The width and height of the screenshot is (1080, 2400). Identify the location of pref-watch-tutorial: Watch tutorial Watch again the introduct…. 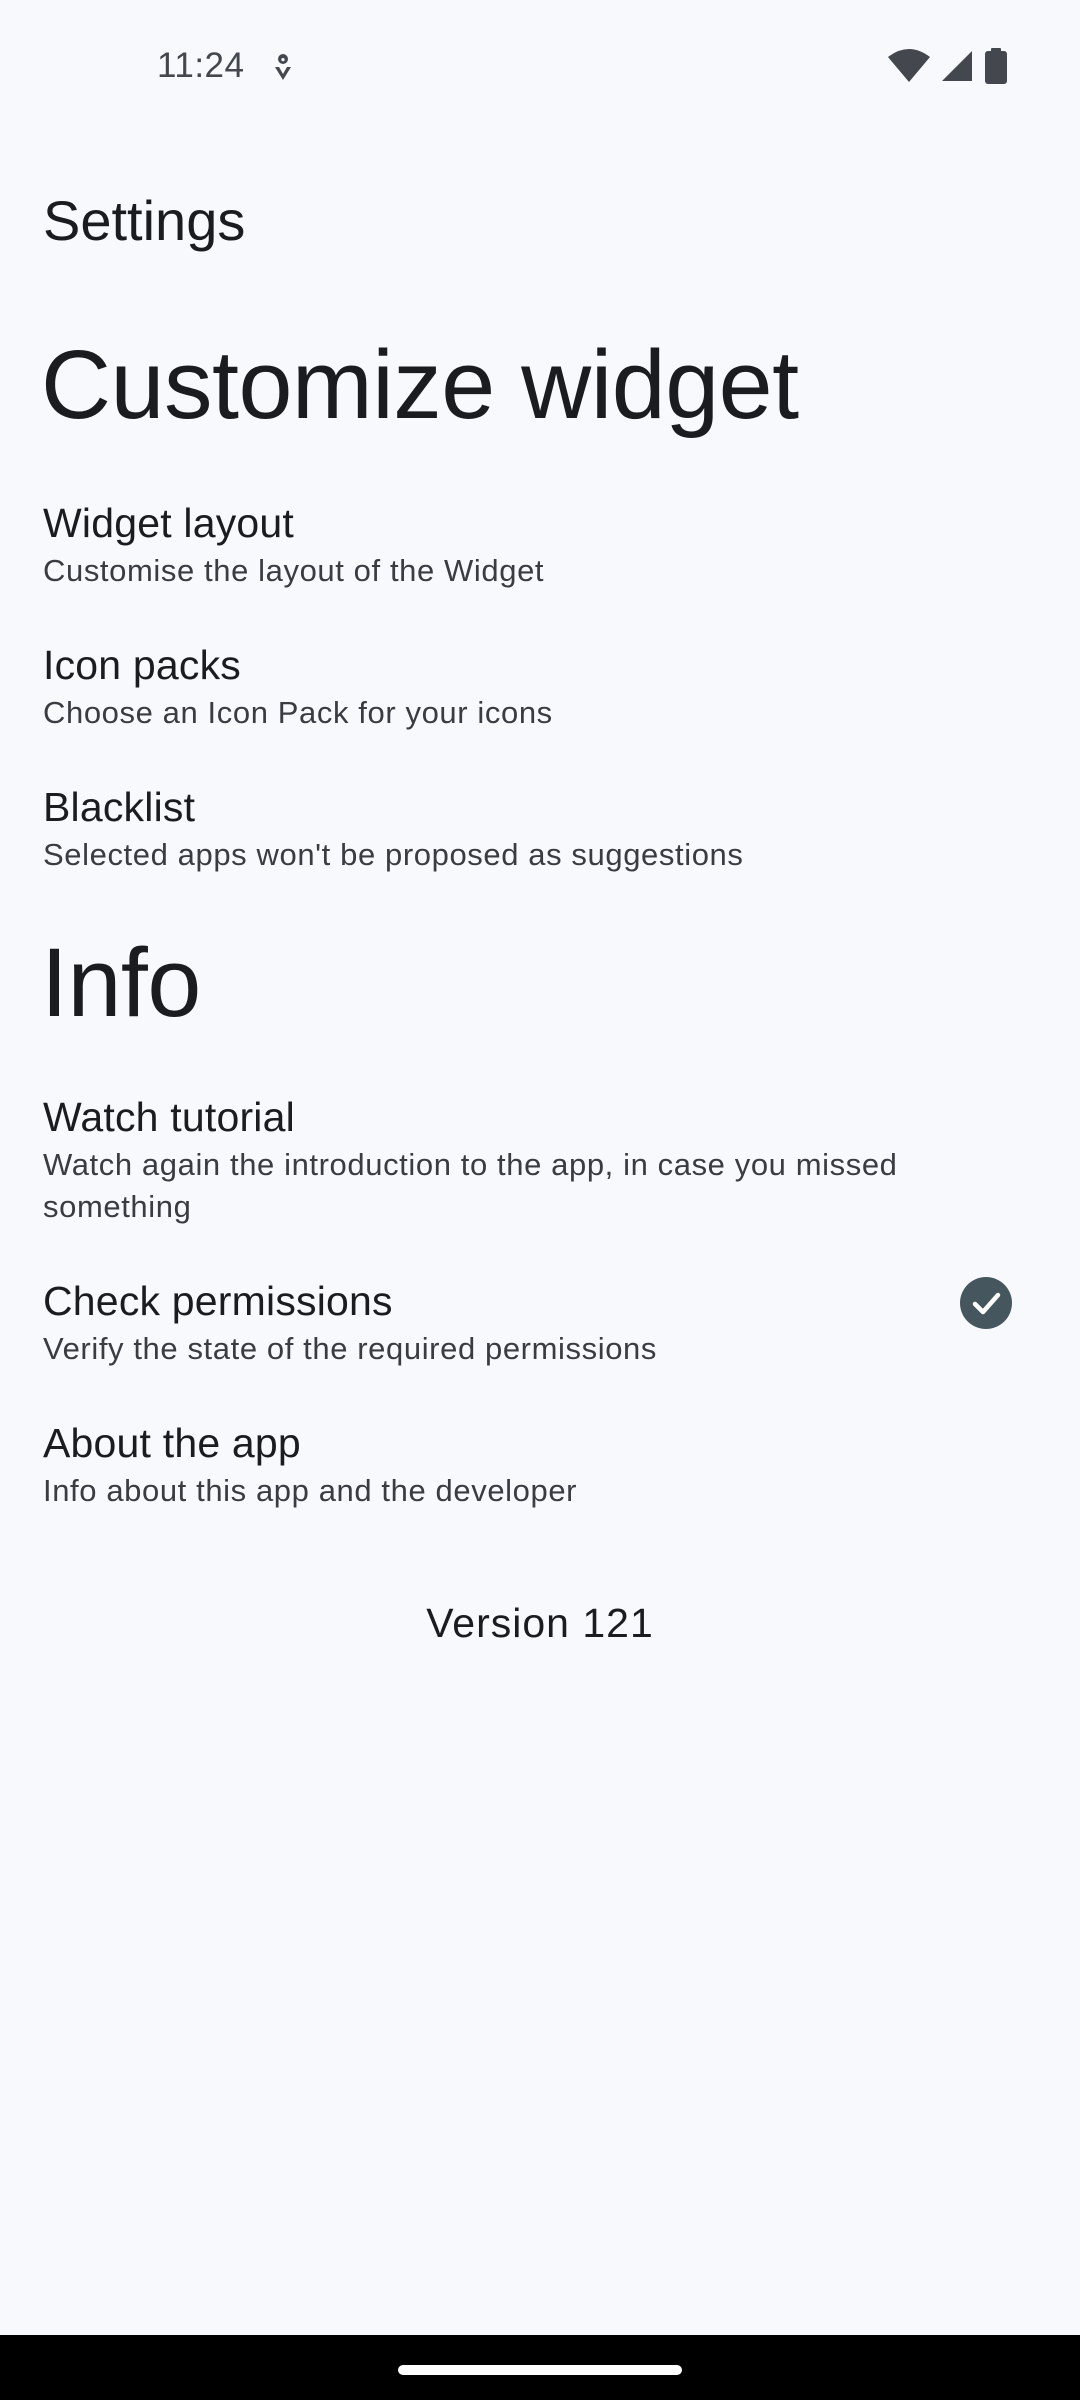
(540, 1164).